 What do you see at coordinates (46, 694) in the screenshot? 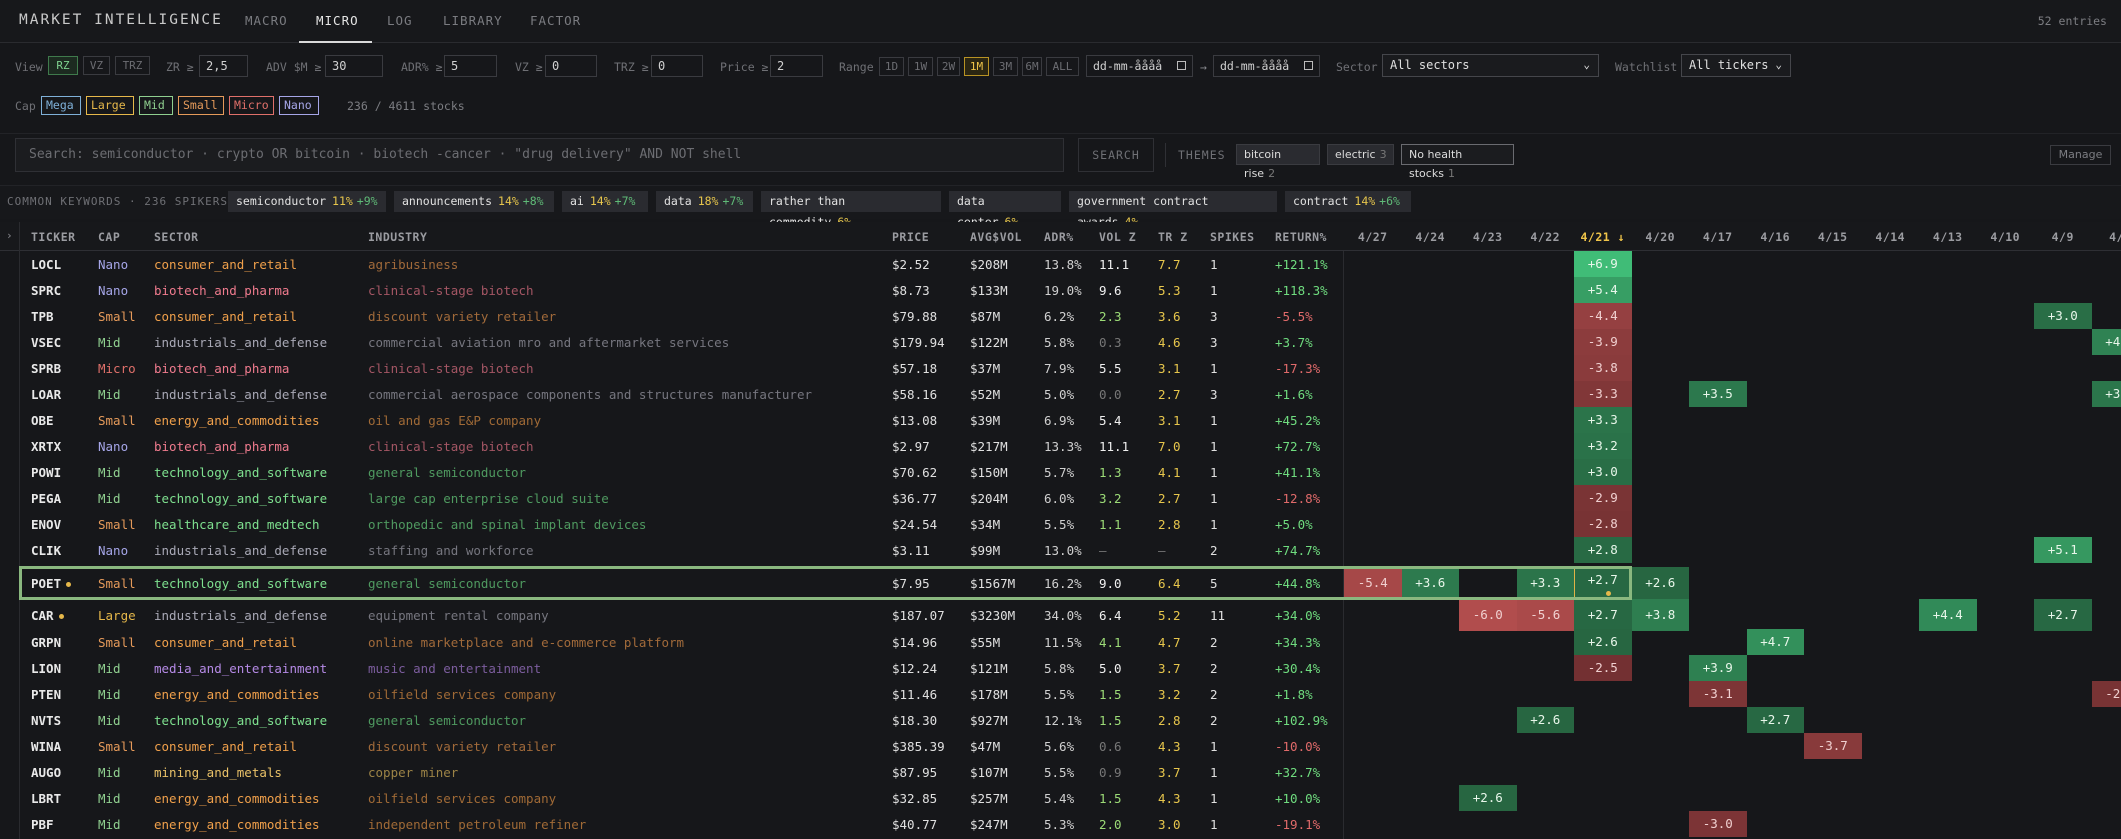
I see `ticker-cell: PTEN` at bounding box center [46, 694].